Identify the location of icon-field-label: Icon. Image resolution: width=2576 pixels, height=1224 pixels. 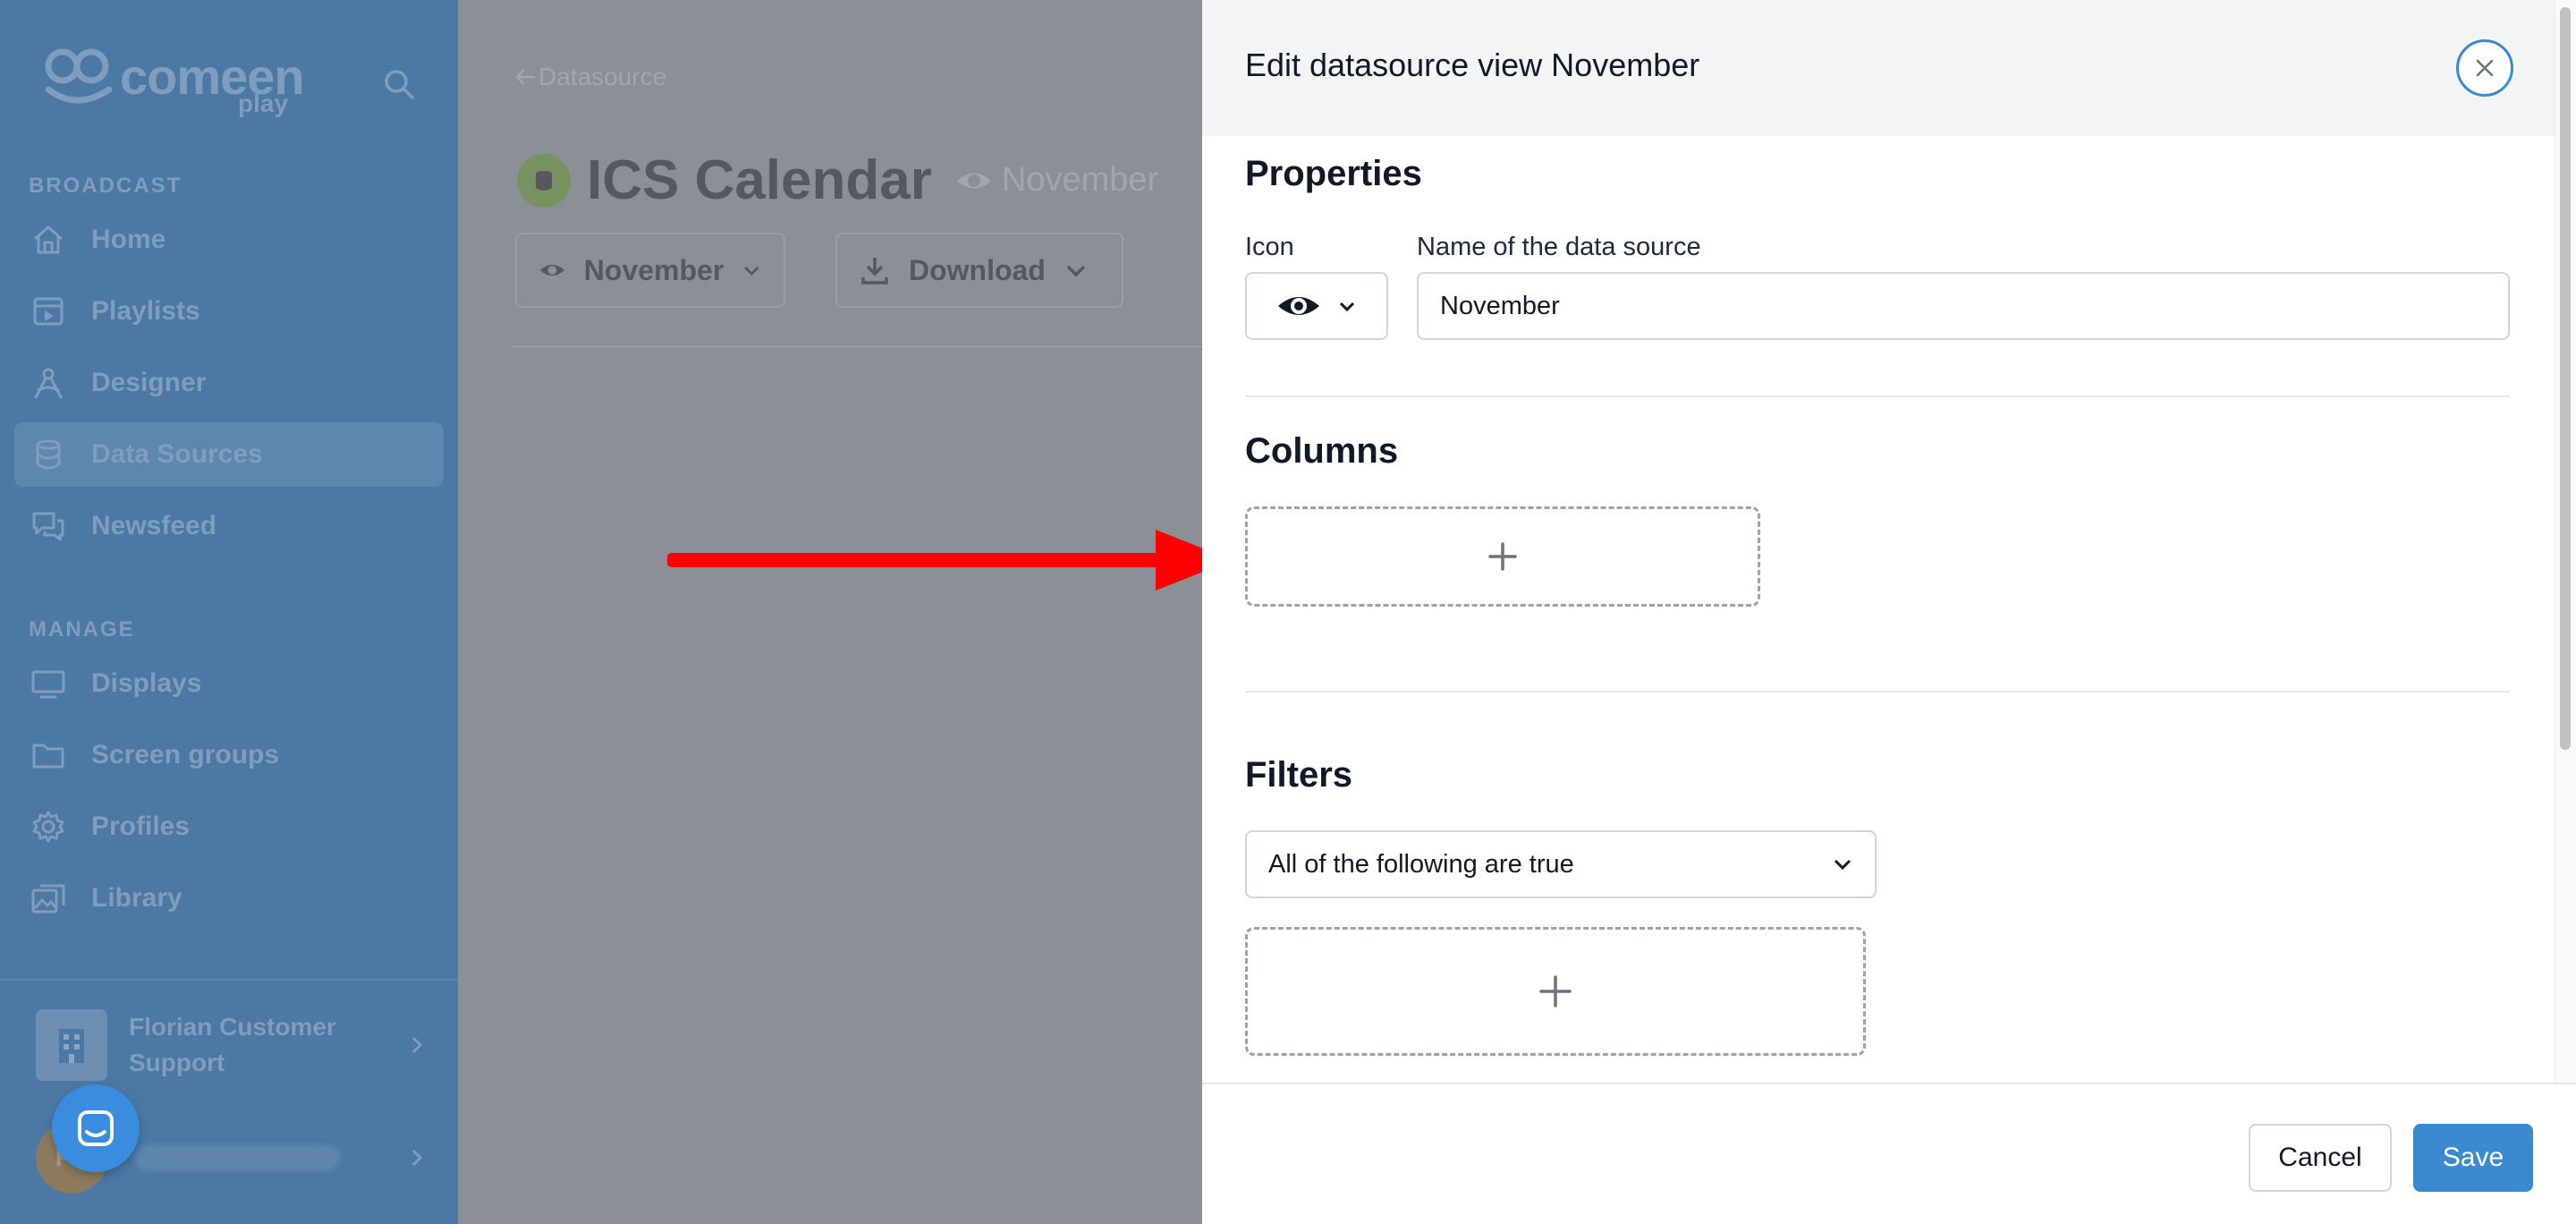
(1269, 247).